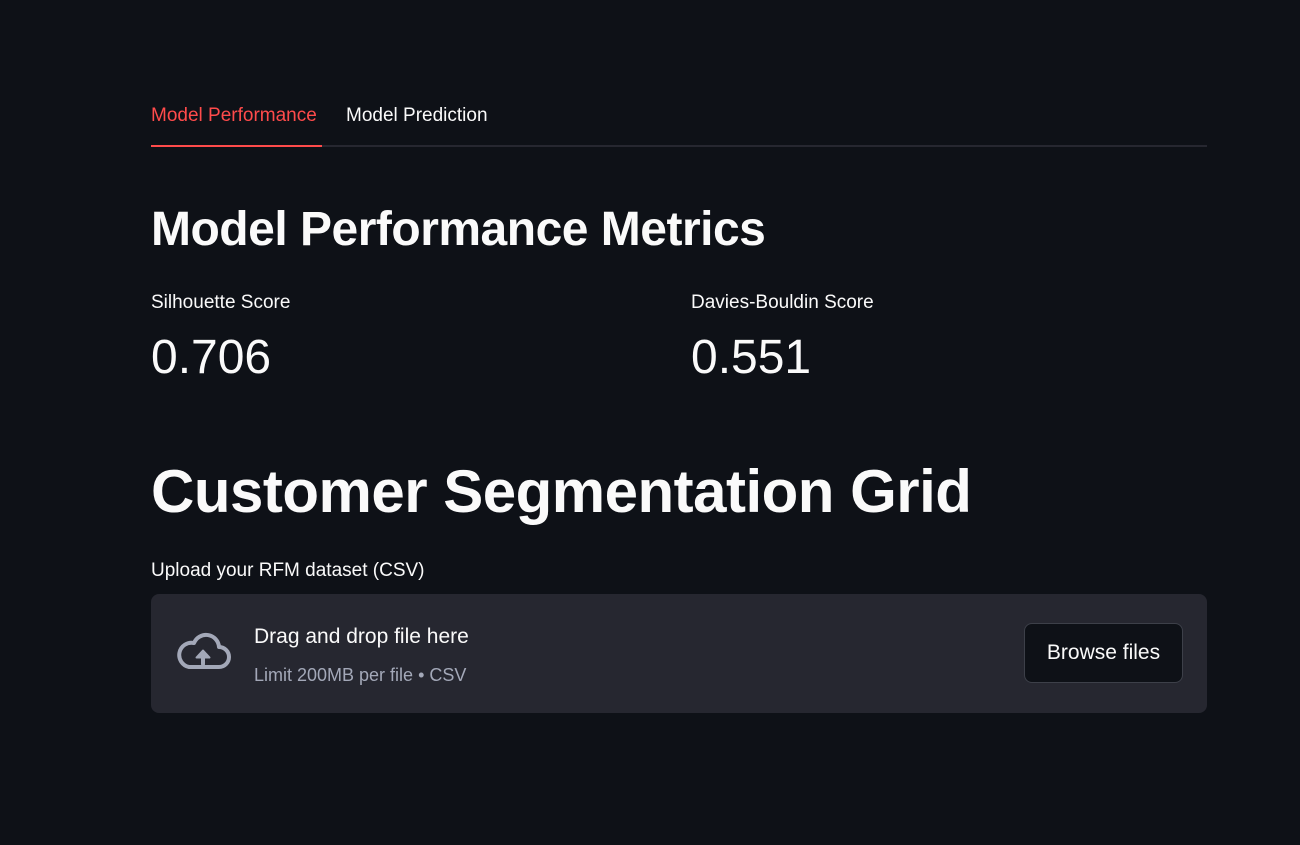 This screenshot has width=1300, height=845. What do you see at coordinates (417, 116) in the screenshot?
I see `tab-model-prediction: Model Prediction` at bounding box center [417, 116].